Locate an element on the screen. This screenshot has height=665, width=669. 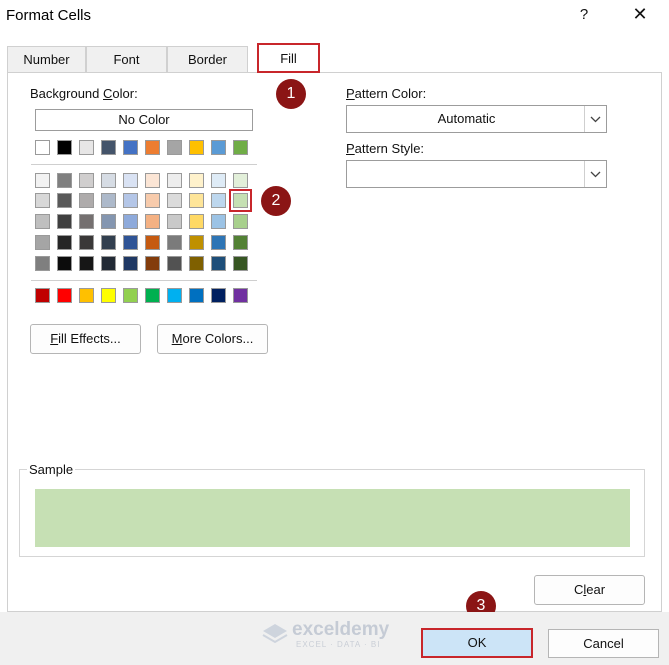
step-marker-2: 2 is located at coordinates (276, 201).